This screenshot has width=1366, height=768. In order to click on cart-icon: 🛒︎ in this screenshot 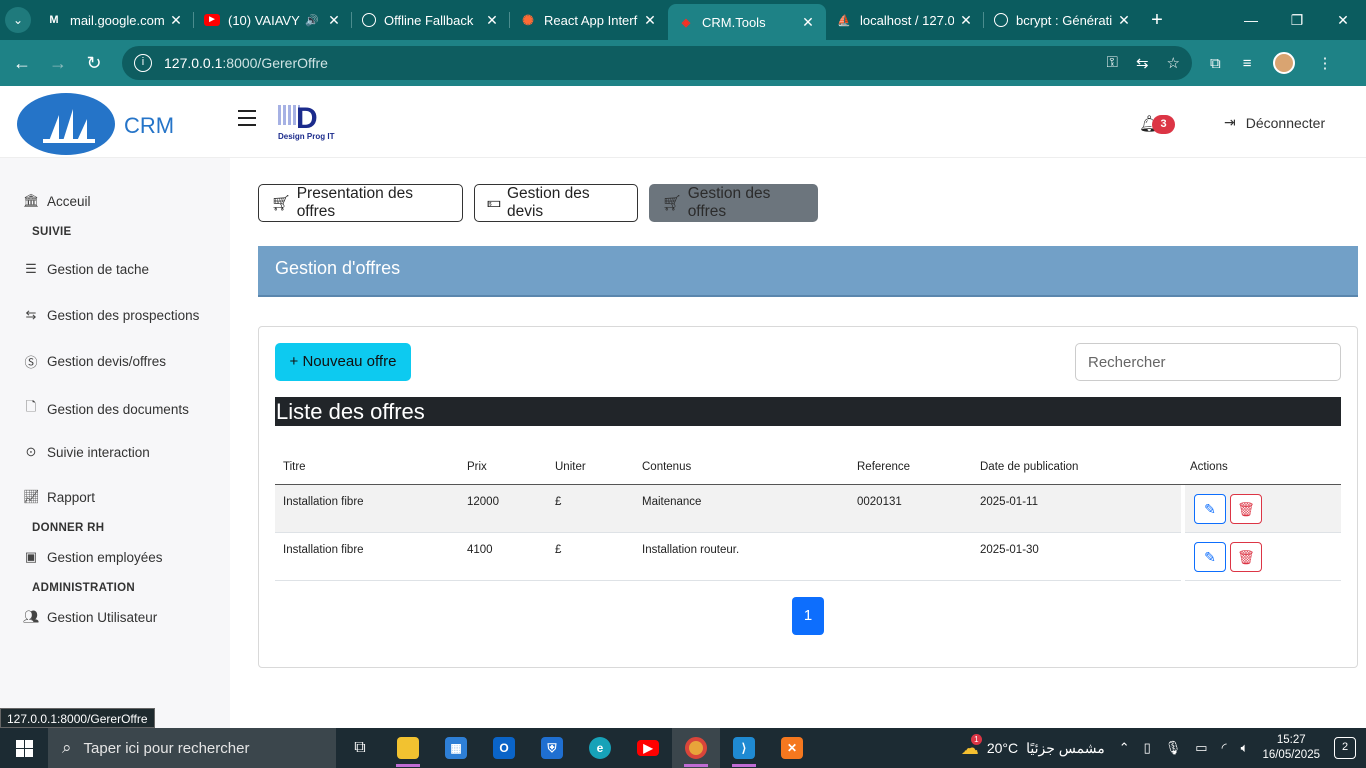, I will do `click(672, 203)`.